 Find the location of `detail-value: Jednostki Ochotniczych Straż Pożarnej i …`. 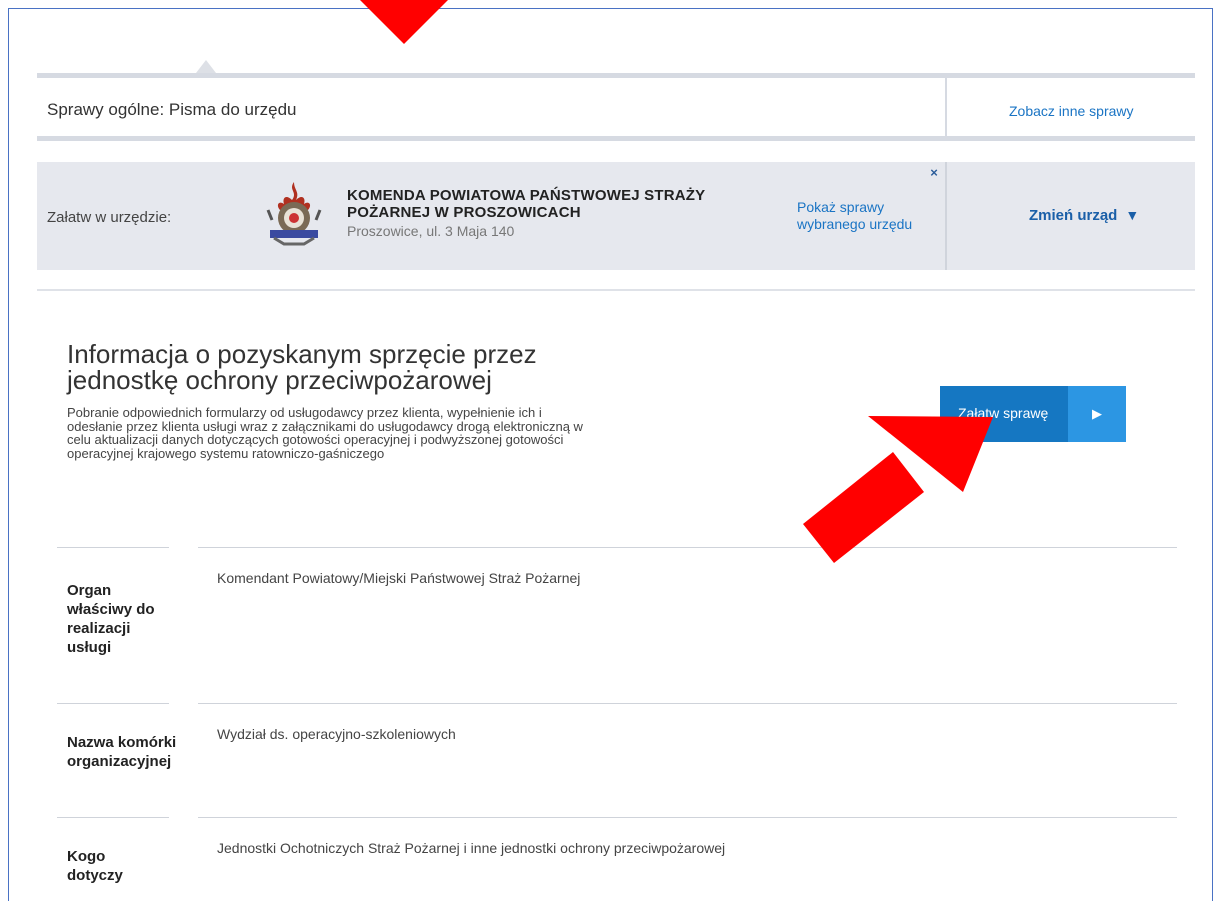

detail-value: Jednostki Ochotniczych Straż Pożarnej i … is located at coordinates (471, 848).